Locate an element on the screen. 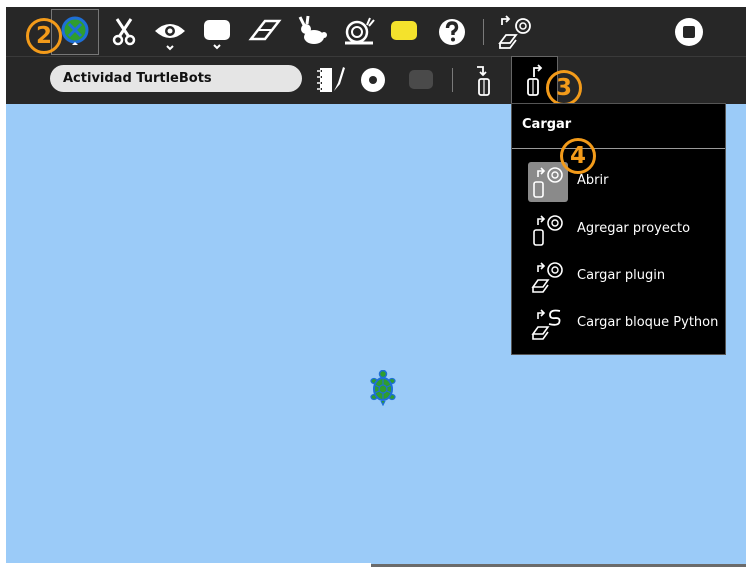 Image resolution: width=750 pixels, height=569 pixels. bottom-scrollbar is located at coordinates (188, 565).